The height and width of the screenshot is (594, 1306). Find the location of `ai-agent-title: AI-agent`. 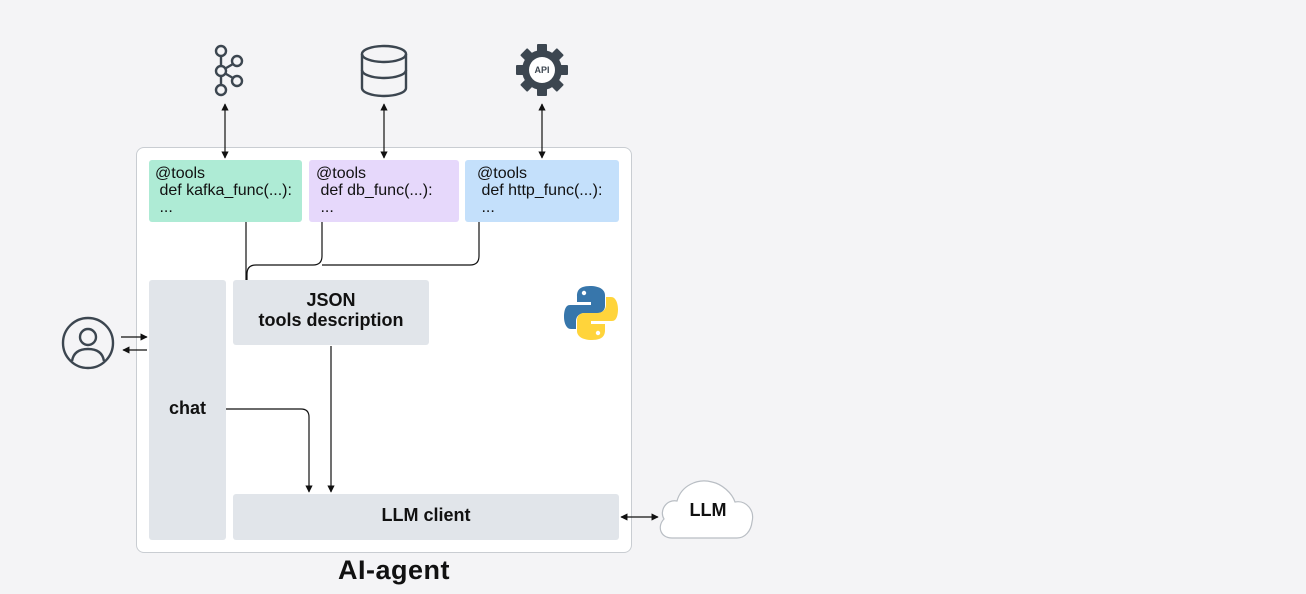

ai-agent-title: AI-agent is located at coordinates (394, 570).